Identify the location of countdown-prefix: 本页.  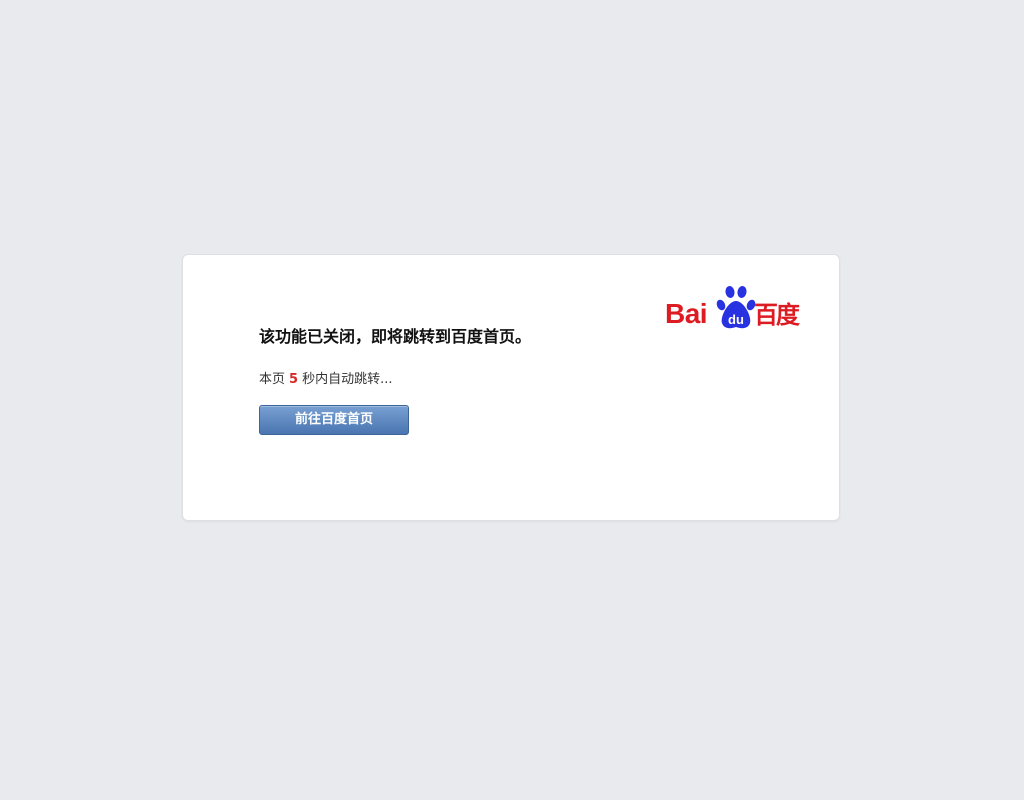
(272, 379).